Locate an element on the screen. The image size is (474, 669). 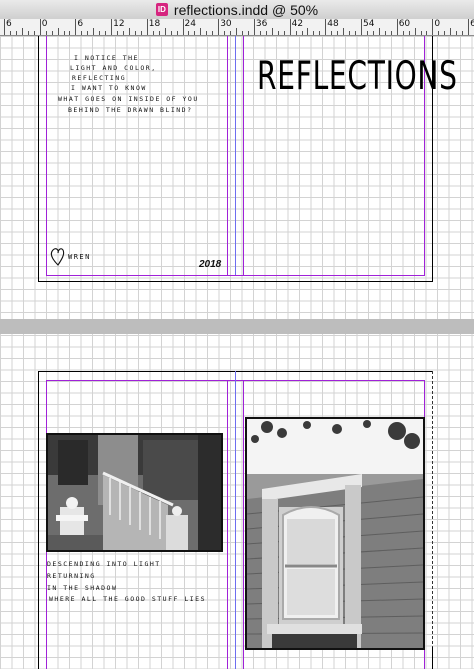
horizontal-ruler: 60612182430364248546006 is located at coordinates (237, 27).